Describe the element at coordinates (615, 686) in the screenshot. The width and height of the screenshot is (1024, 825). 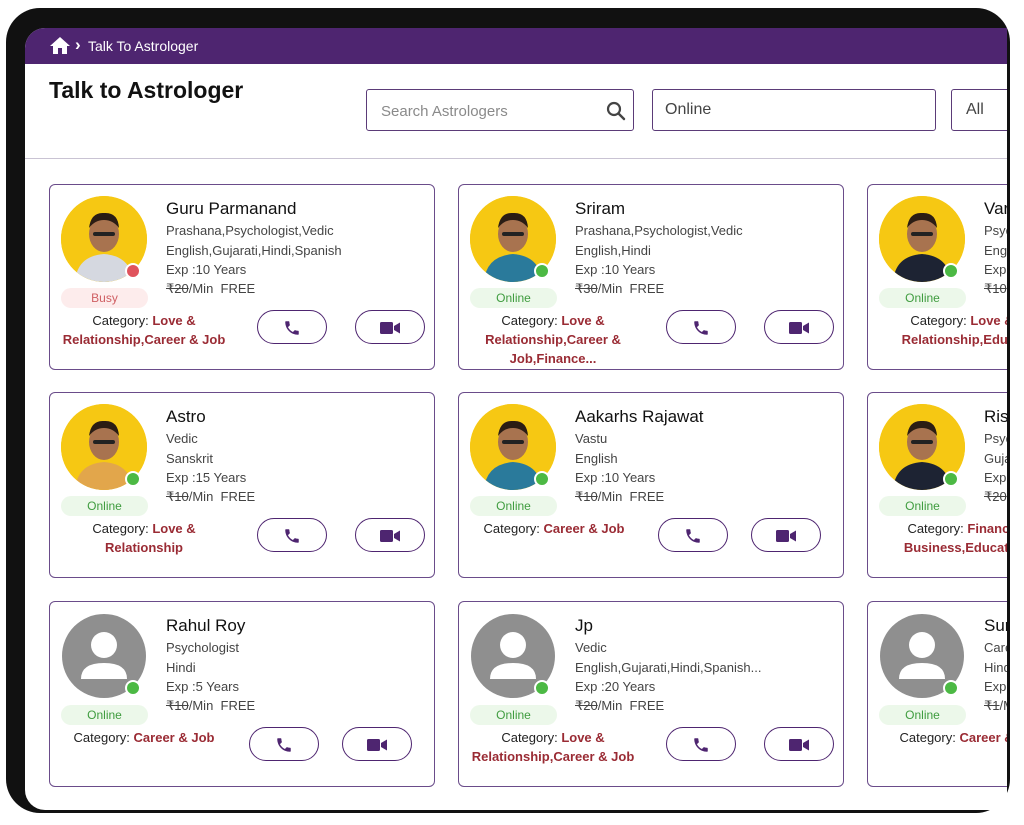
I see `astrologer-experience: Exp :20 Years` at that location.